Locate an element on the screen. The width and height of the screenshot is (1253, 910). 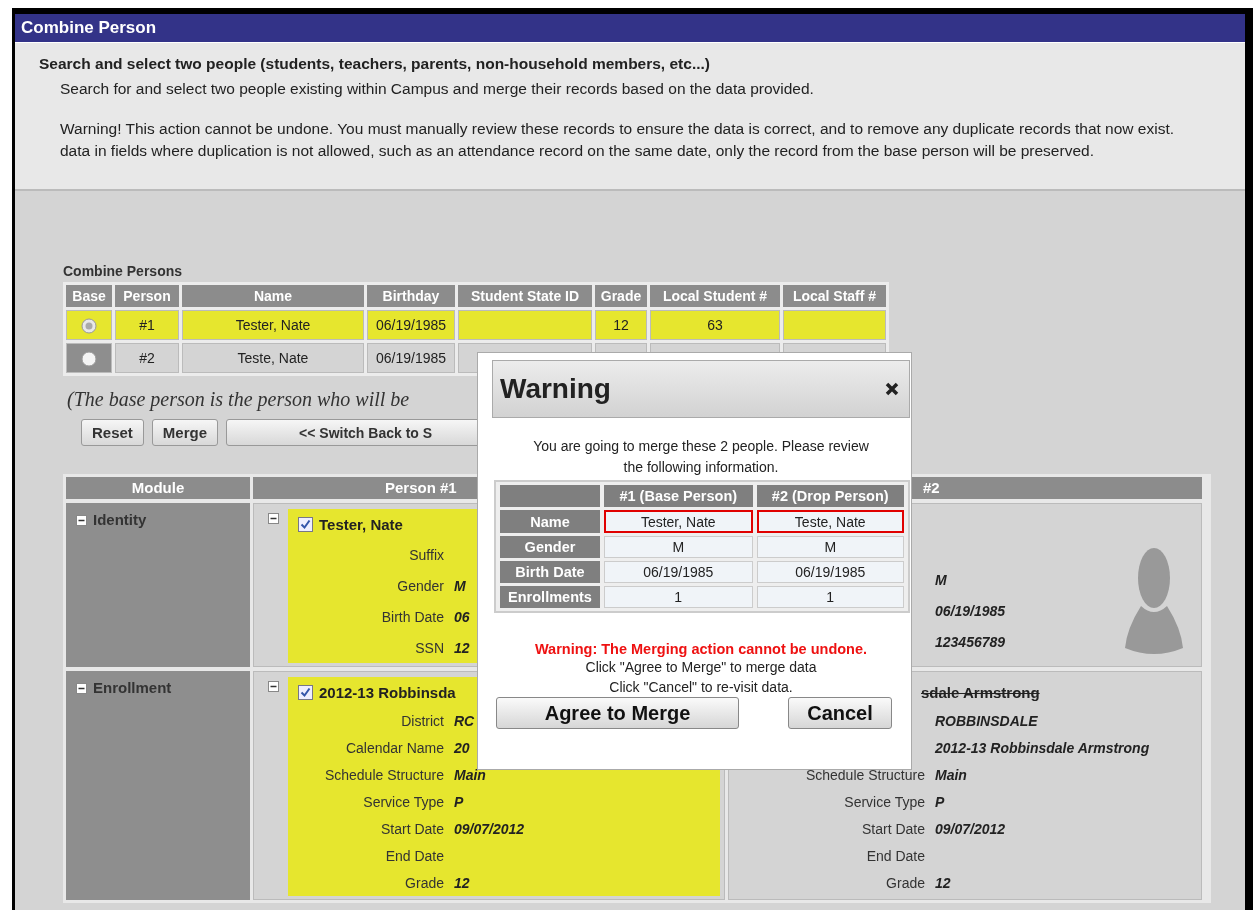
close-icon is located at coordinates (892, 389).